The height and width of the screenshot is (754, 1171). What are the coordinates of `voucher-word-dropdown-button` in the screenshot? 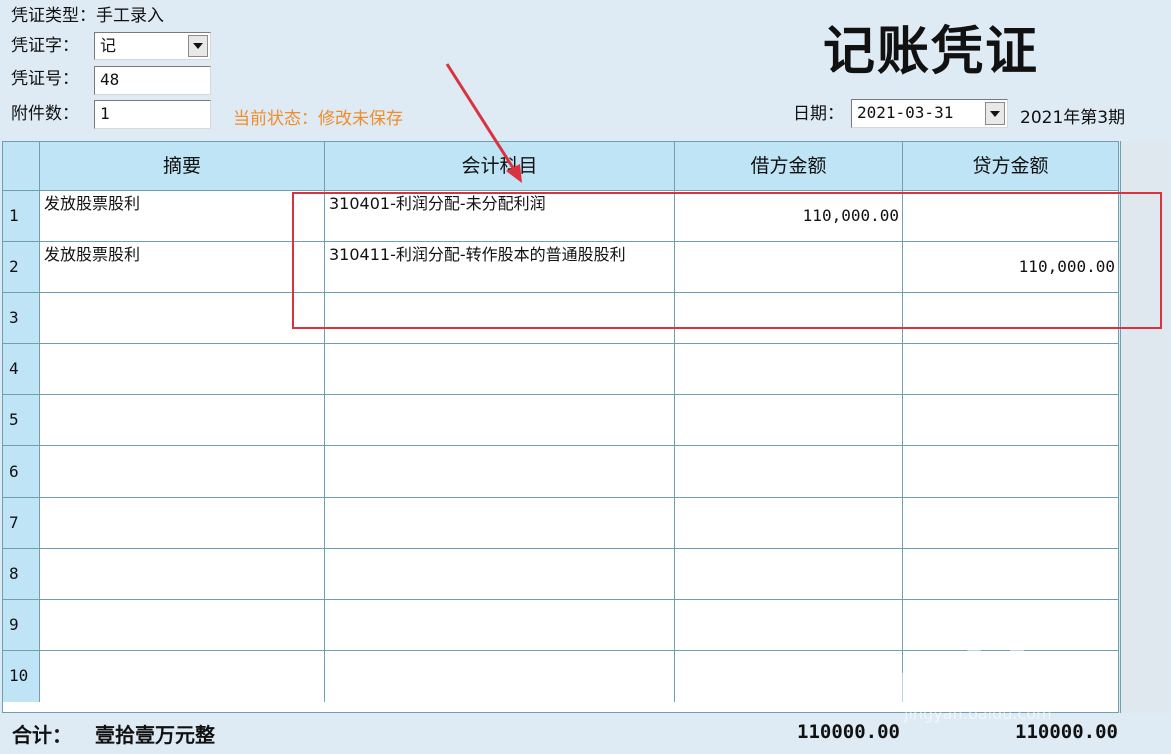 It's located at (198, 46).